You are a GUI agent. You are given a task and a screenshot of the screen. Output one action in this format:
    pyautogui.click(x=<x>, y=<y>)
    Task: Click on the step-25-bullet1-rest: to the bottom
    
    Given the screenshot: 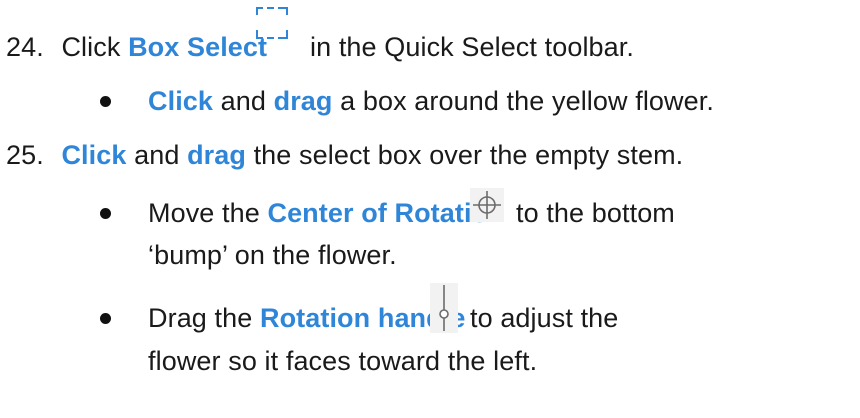 What is the action you would take?
    pyautogui.click(x=595, y=213)
    